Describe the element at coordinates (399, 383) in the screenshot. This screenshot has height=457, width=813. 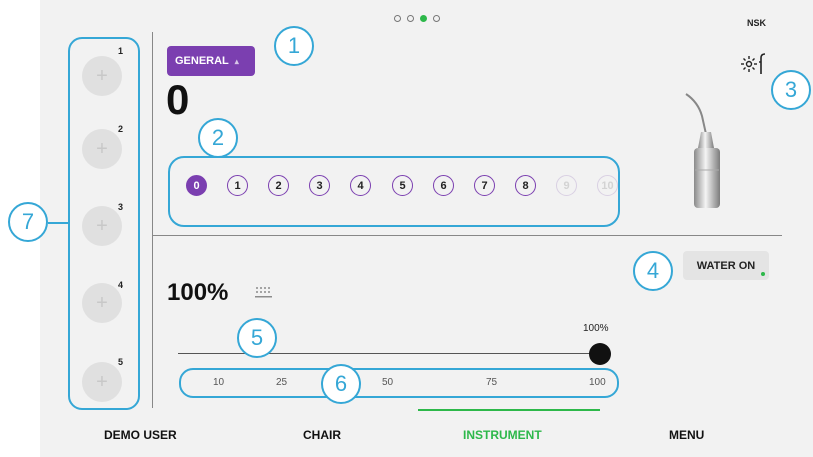
I see `slider-scale-highlight` at that location.